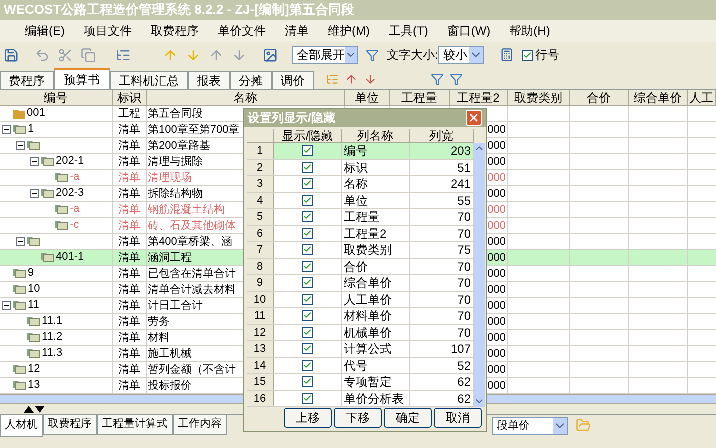 The width and height of the screenshot is (716, 448). I want to click on table-cell: 241, so click(460, 184).